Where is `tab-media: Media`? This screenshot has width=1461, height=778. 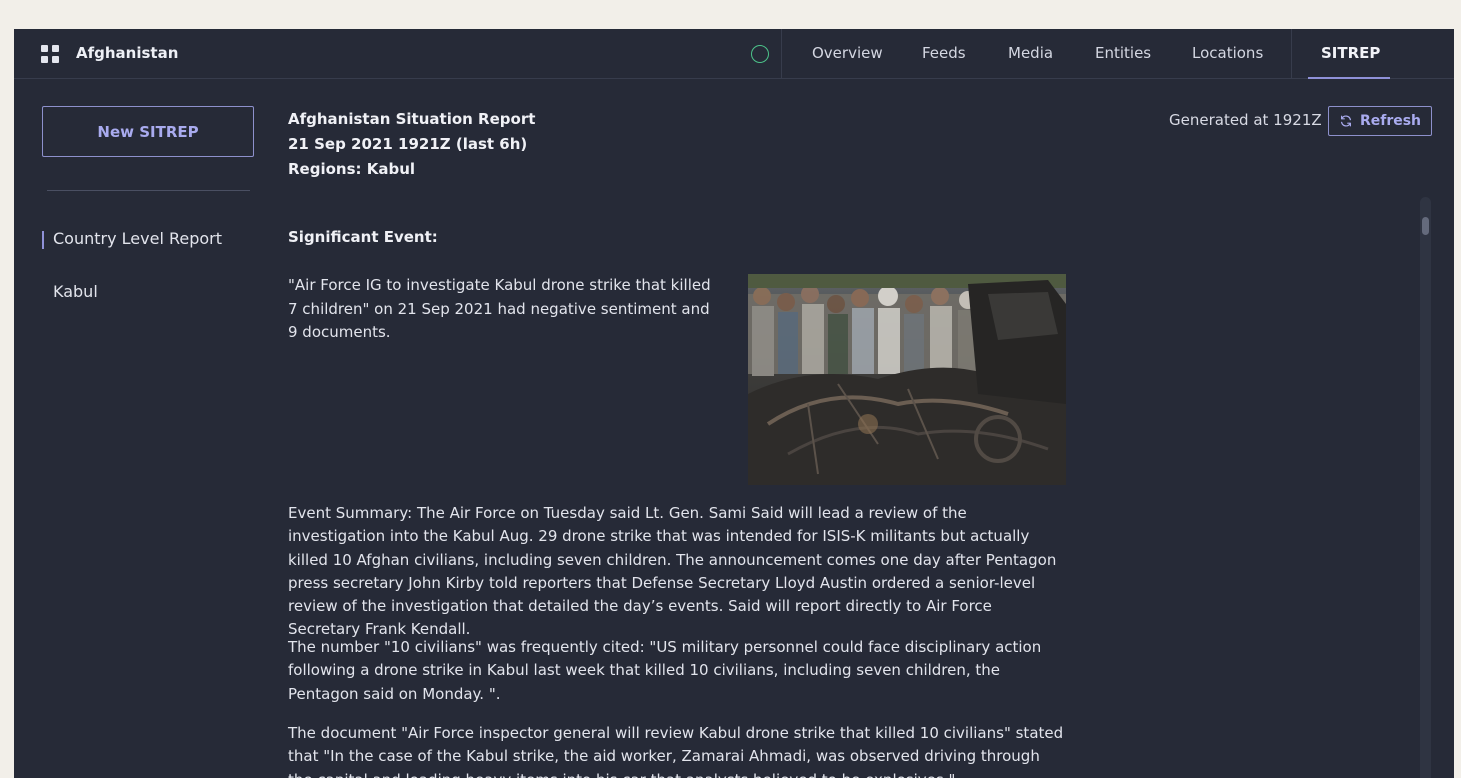
tab-media: Media is located at coordinates (1030, 53).